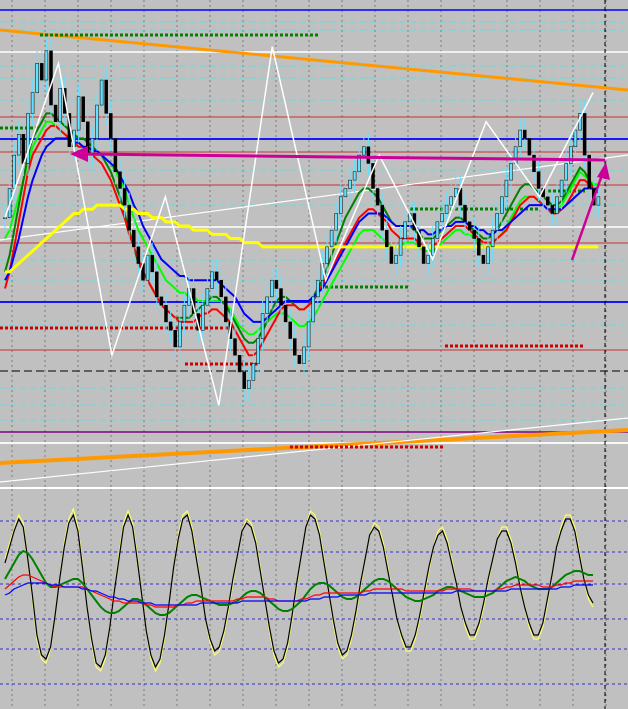  I want to click on trendline-white-lower, so click(314, 450).